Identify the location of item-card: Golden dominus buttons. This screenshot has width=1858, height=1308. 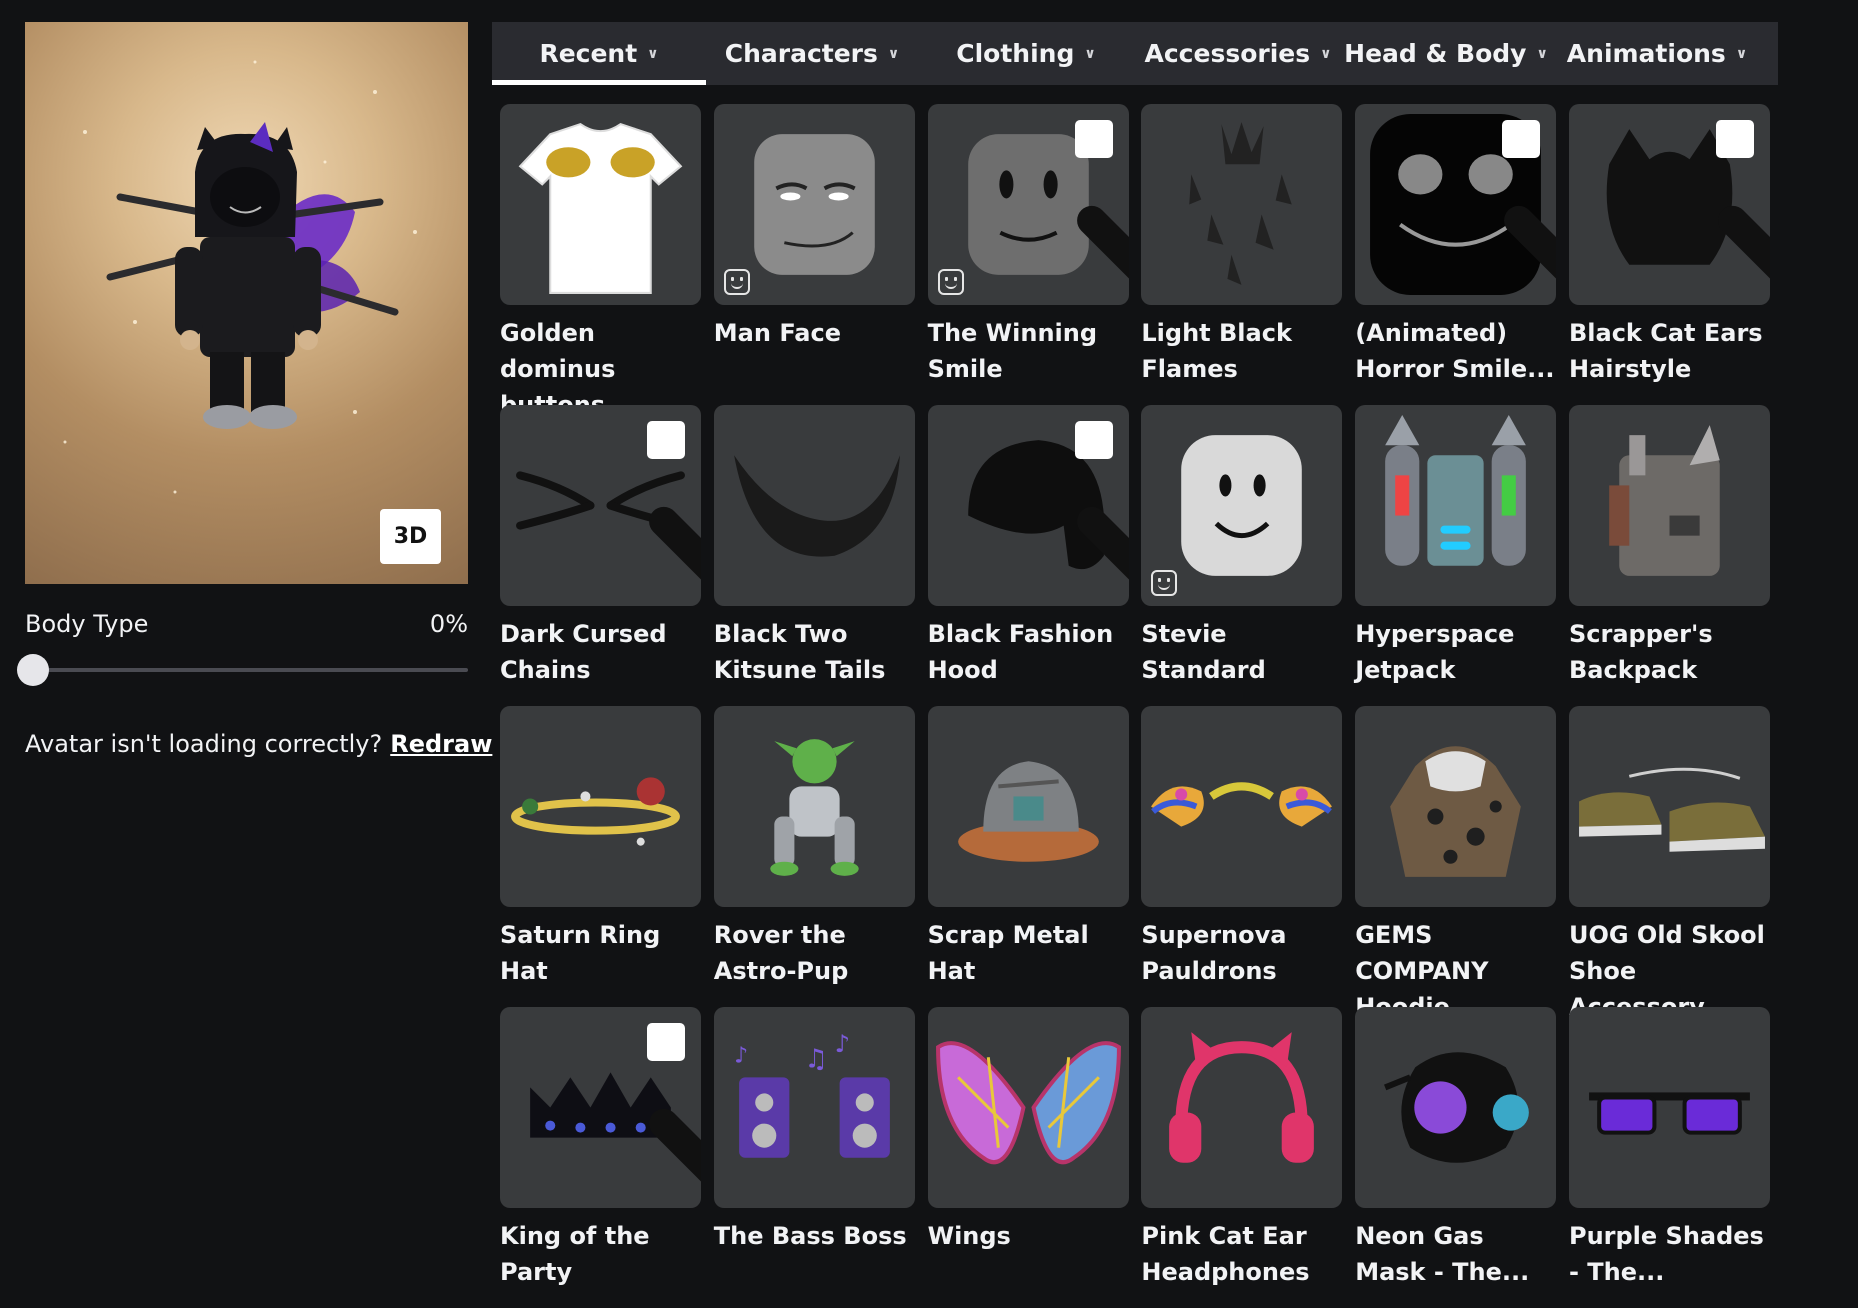
(600, 261).